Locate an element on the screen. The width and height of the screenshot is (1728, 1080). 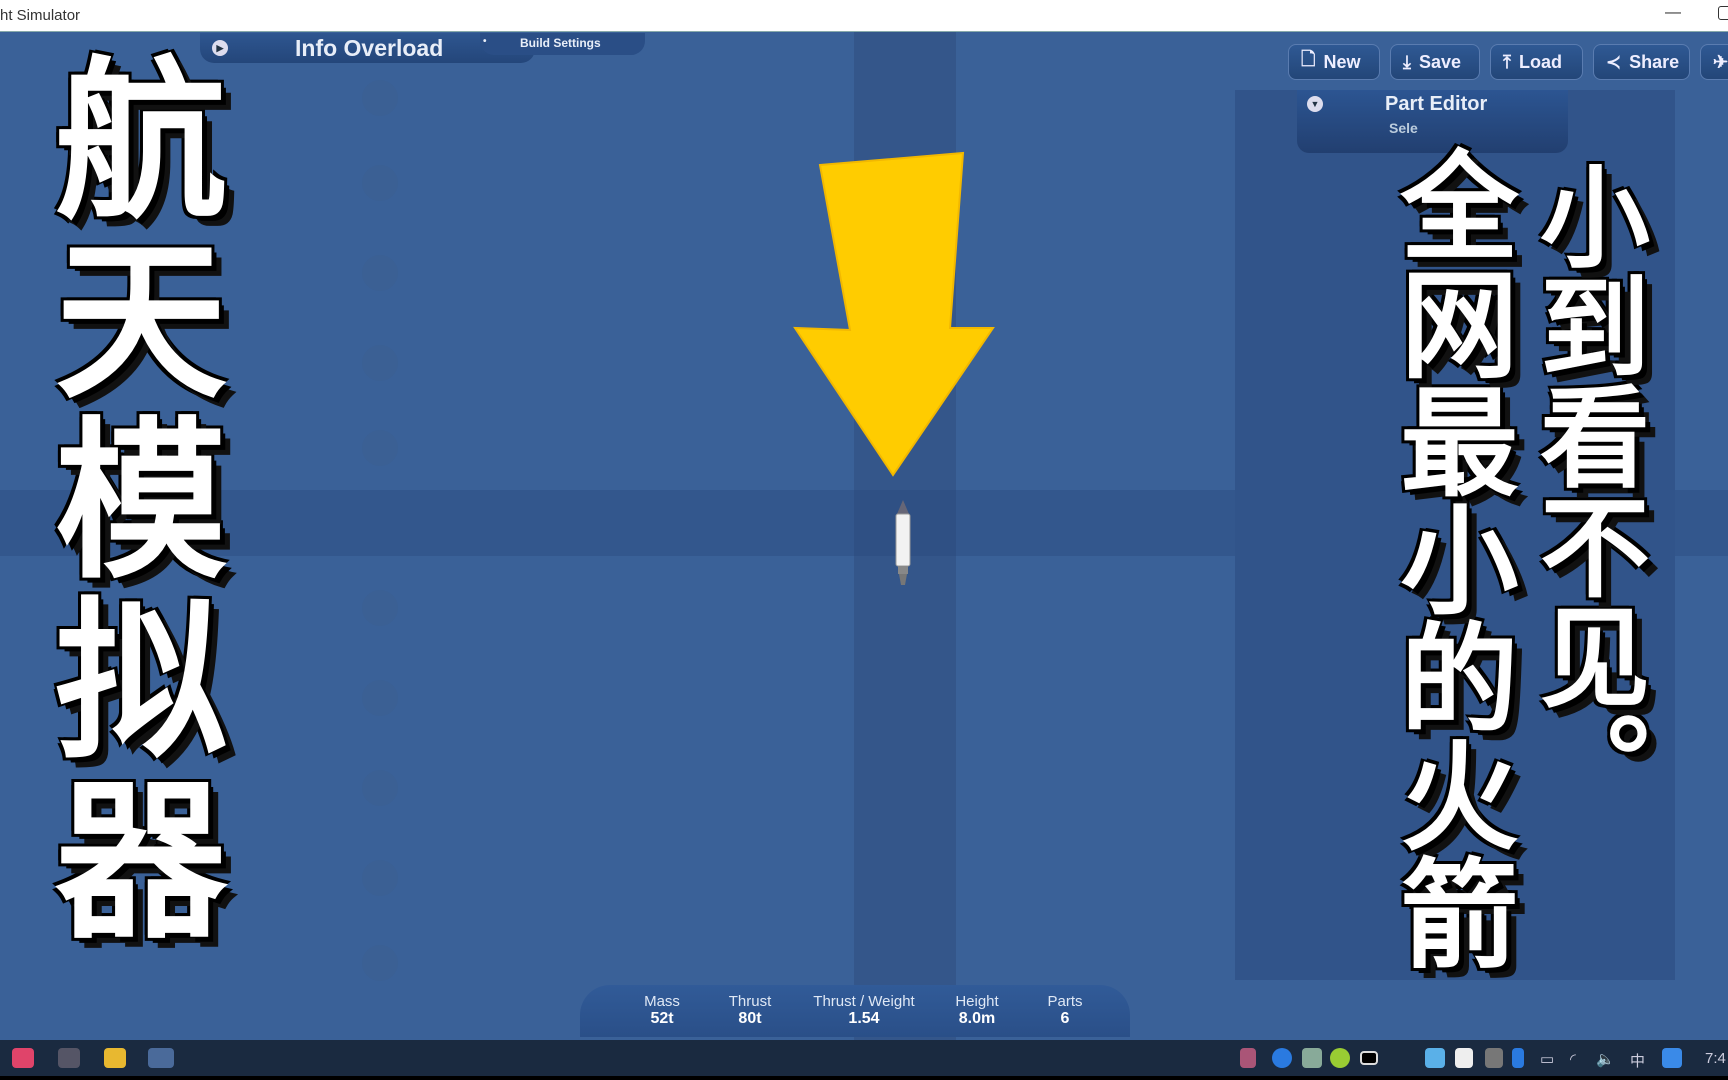
load-button: ⤒ Load is located at coordinates (1536, 62).